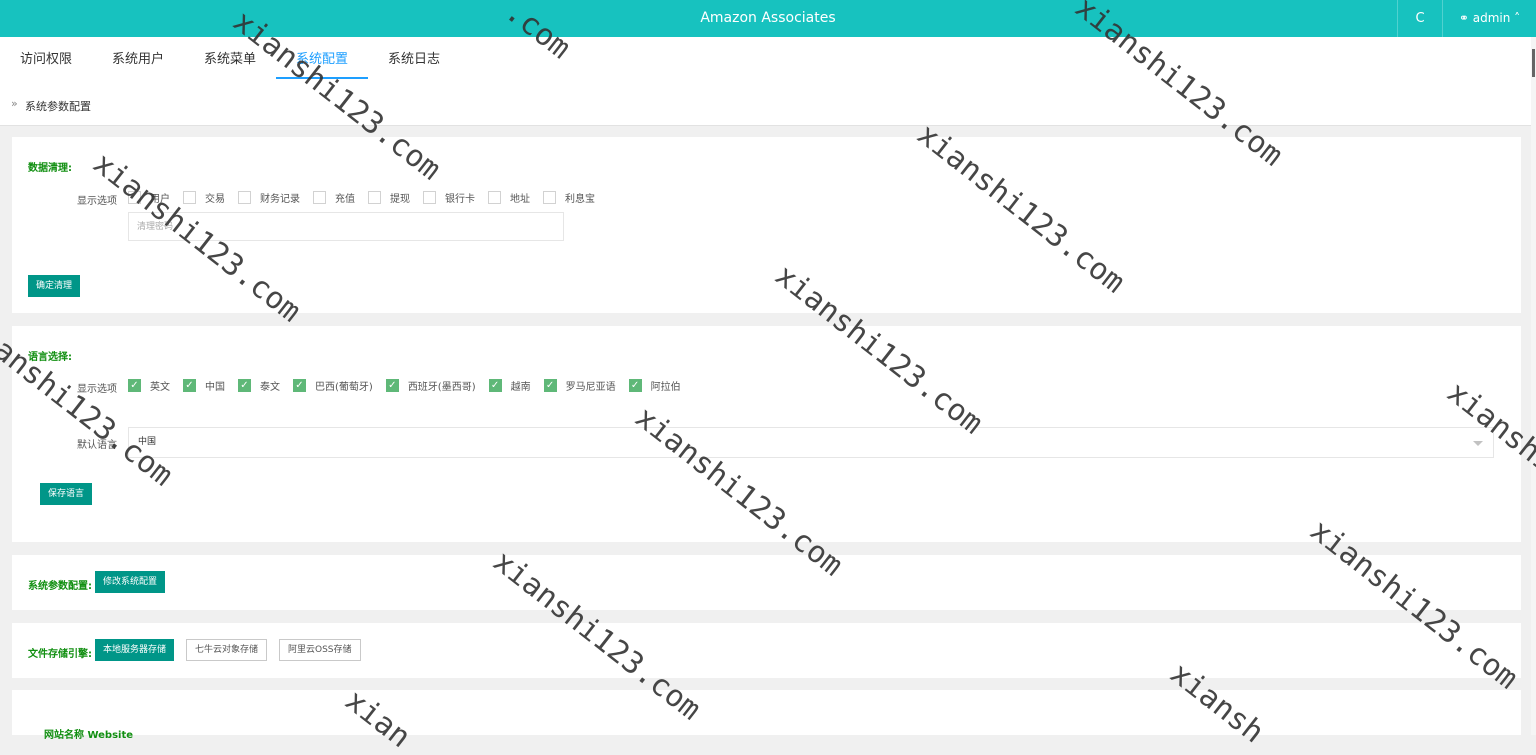 The height and width of the screenshot is (755, 1536). Describe the element at coordinates (54, 286) in the screenshot. I see `confirm-cleanup-button: 确定清理` at that location.